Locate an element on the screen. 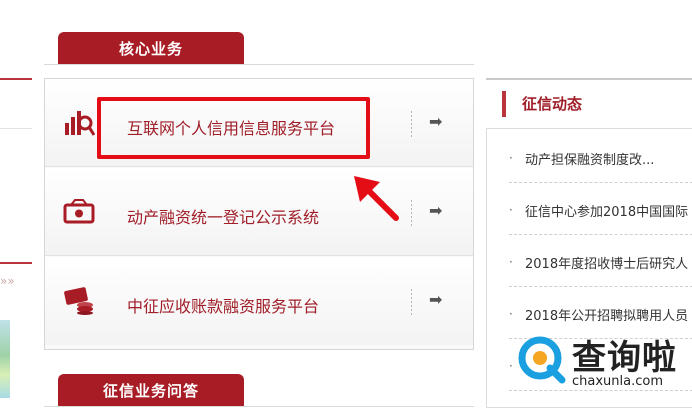  highlight-annotation-box is located at coordinates (233, 128).